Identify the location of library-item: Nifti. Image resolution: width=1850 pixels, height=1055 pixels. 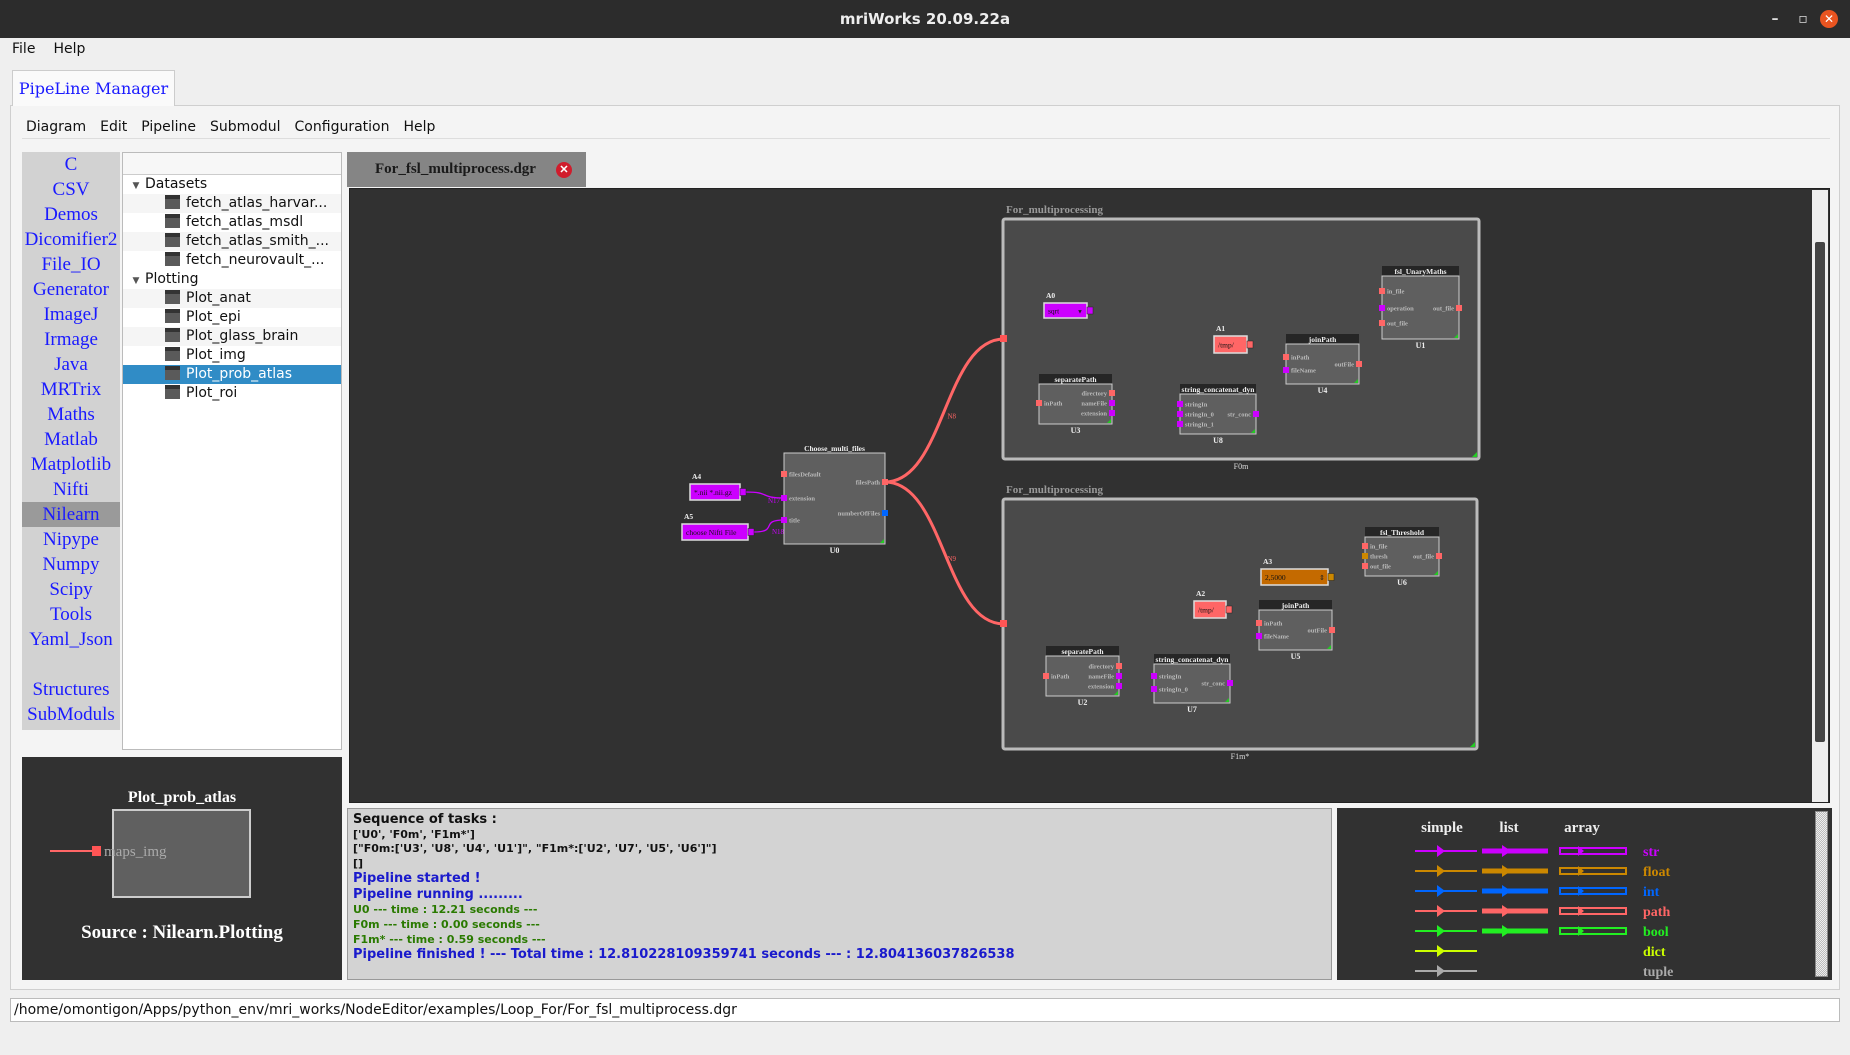
(71, 489).